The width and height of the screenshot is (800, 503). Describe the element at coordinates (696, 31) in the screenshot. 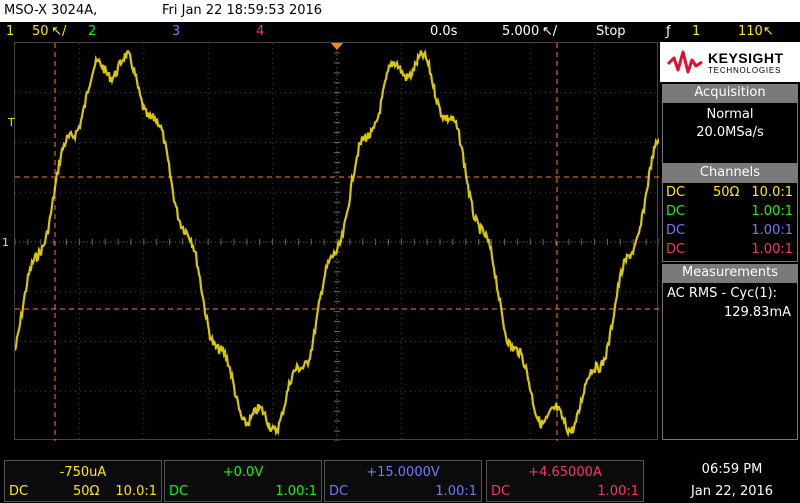

I see `trigger-source: 1` at that location.